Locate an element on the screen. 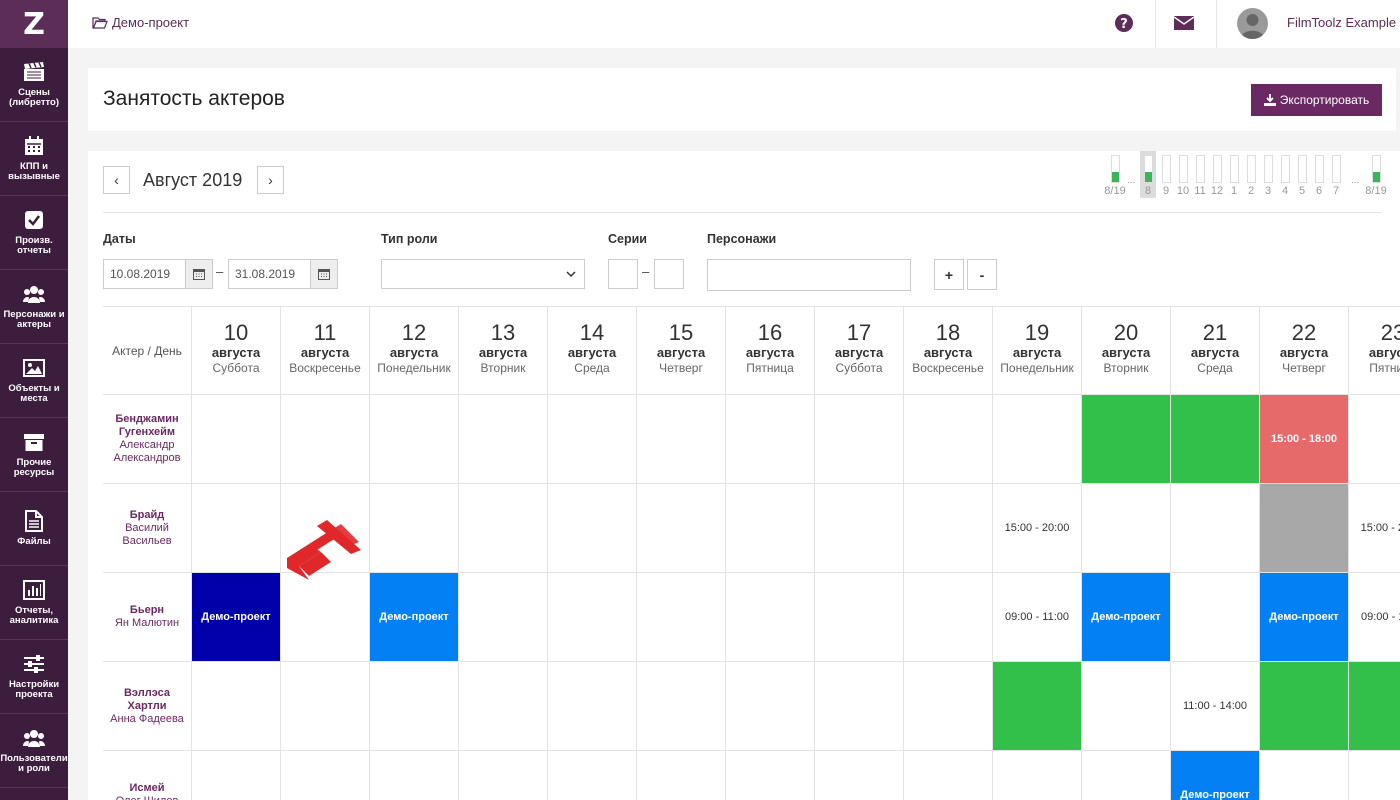 This screenshot has width=1400, height=800. sidebar-item-6: Файлы is located at coordinates (34, 529).